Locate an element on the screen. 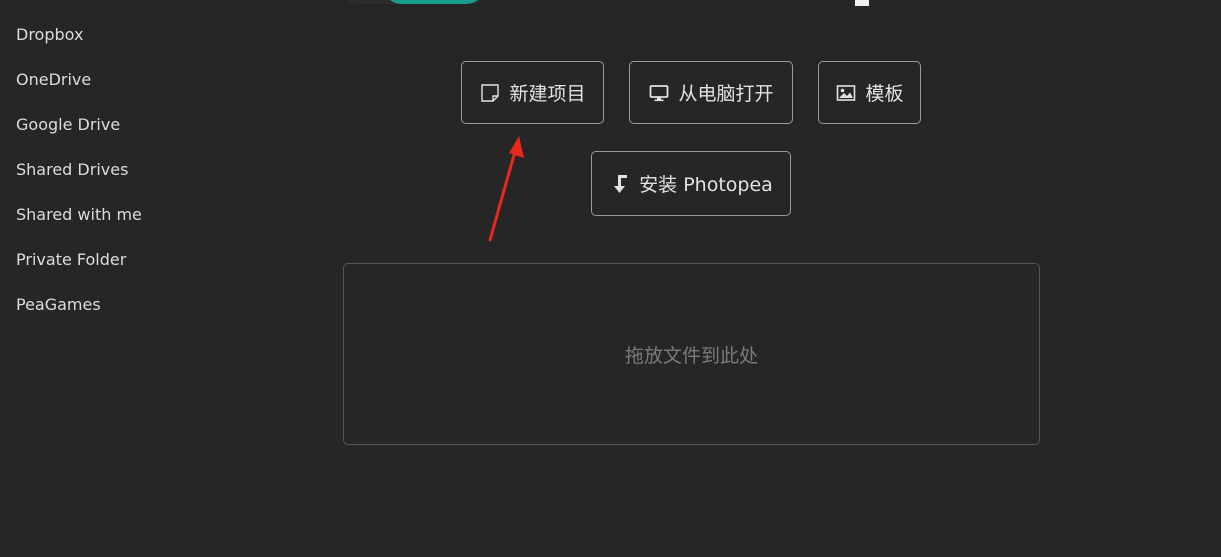 The width and height of the screenshot is (1221, 557). install-photopea-button: 安装 Photopea is located at coordinates (691, 183).